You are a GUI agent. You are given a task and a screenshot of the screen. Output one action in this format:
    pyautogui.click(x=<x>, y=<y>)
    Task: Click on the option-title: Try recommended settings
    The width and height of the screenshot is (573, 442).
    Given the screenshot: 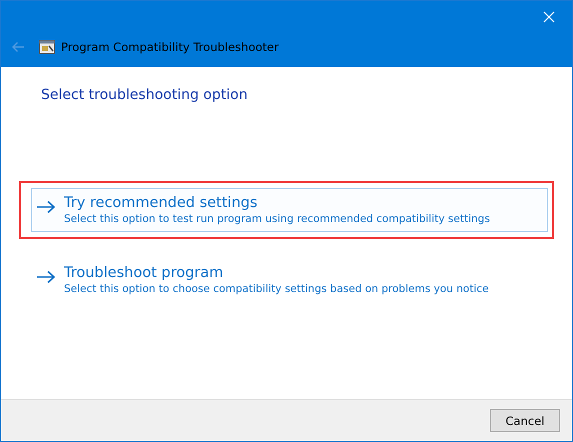 What is the action you would take?
    pyautogui.click(x=161, y=203)
    